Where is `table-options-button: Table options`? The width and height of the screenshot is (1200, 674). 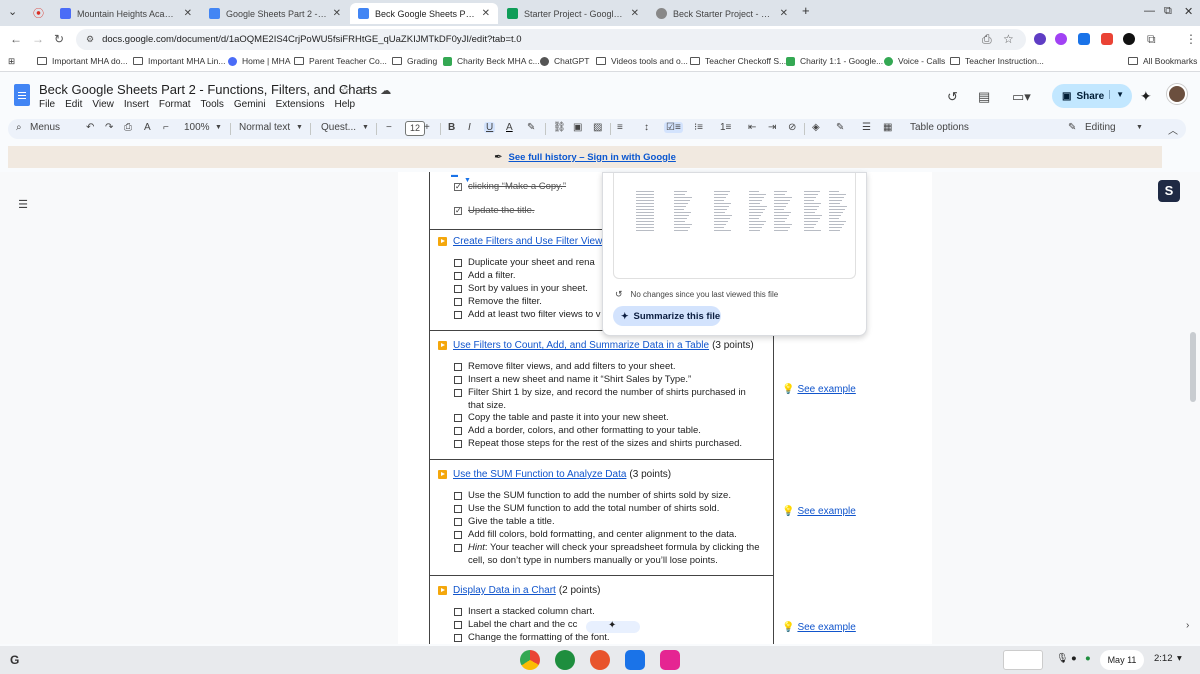 table-options-button: Table options is located at coordinates (939, 127).